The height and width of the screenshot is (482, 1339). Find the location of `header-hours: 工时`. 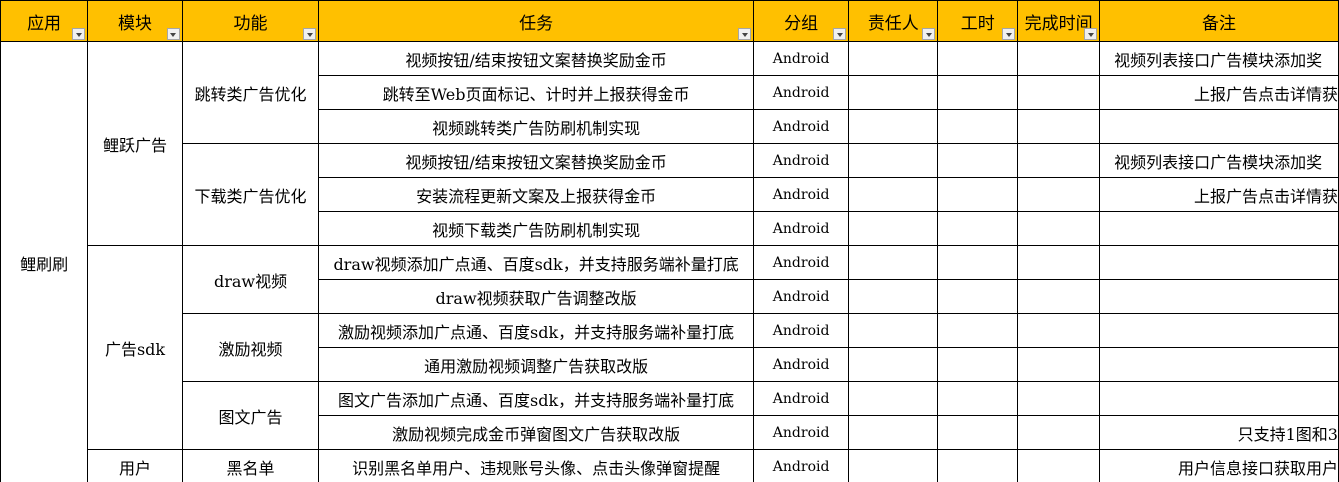

header-hours: 工时 is located at coordinates (978, 21).